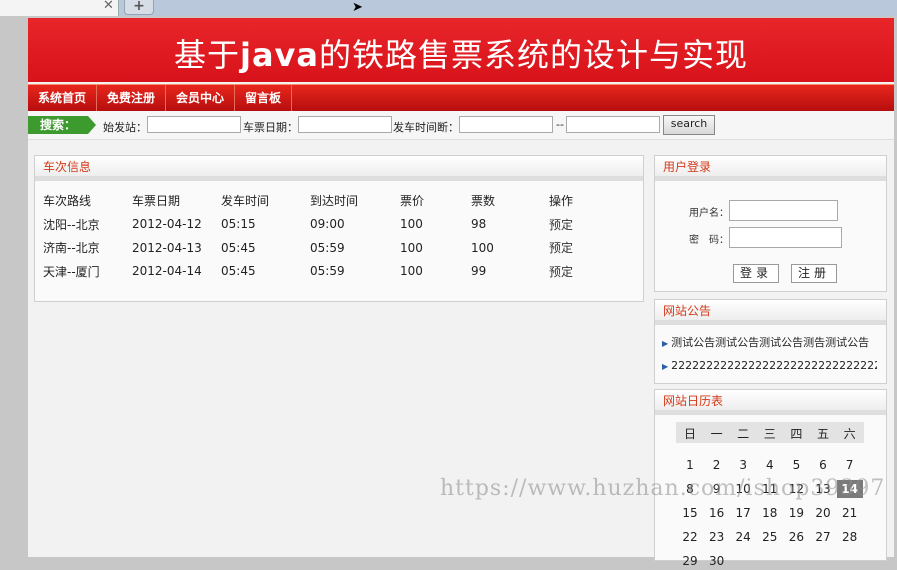  Describe the element at coordinates (690, 561) in the screenshot. I see `calendar-day: 29` at that location.